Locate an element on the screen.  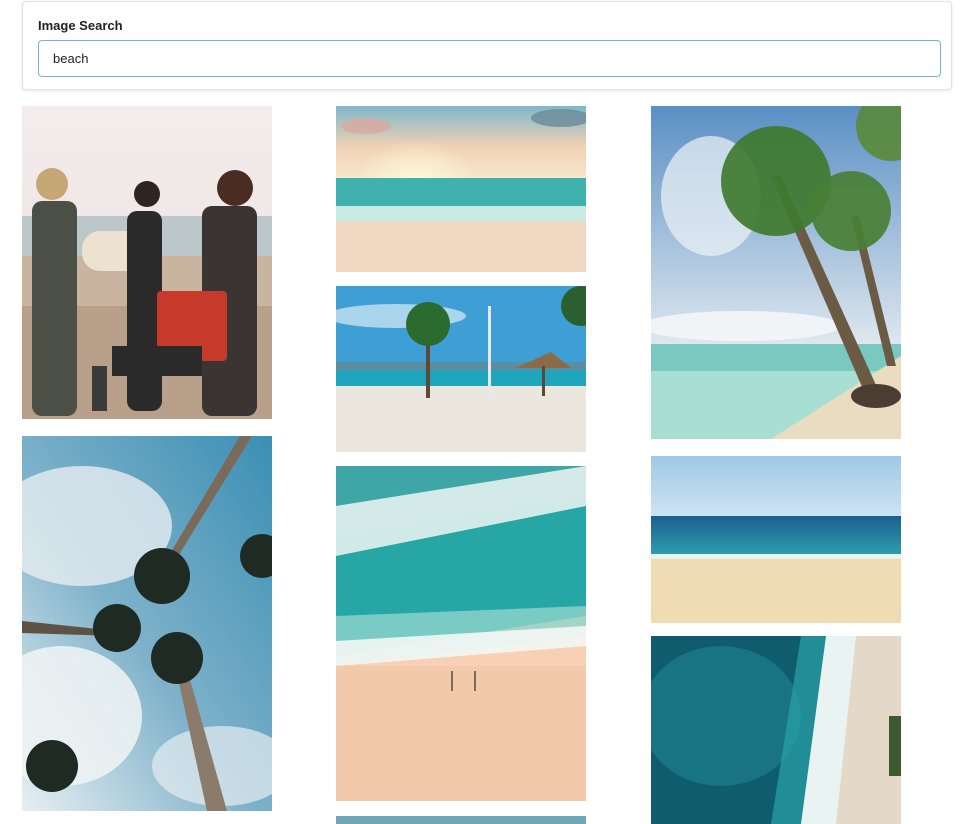
result-image-aerial-waves-on-sand is located at coordinates (461, 633).